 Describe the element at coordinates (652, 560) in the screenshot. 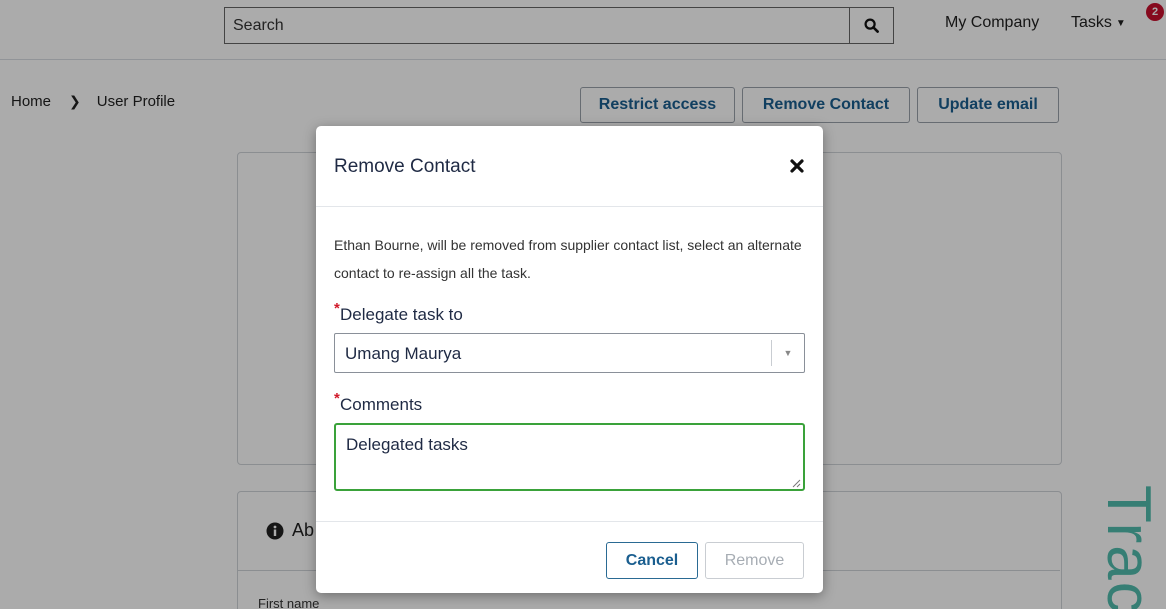

I see `cancel-button: Cancel` at that location.